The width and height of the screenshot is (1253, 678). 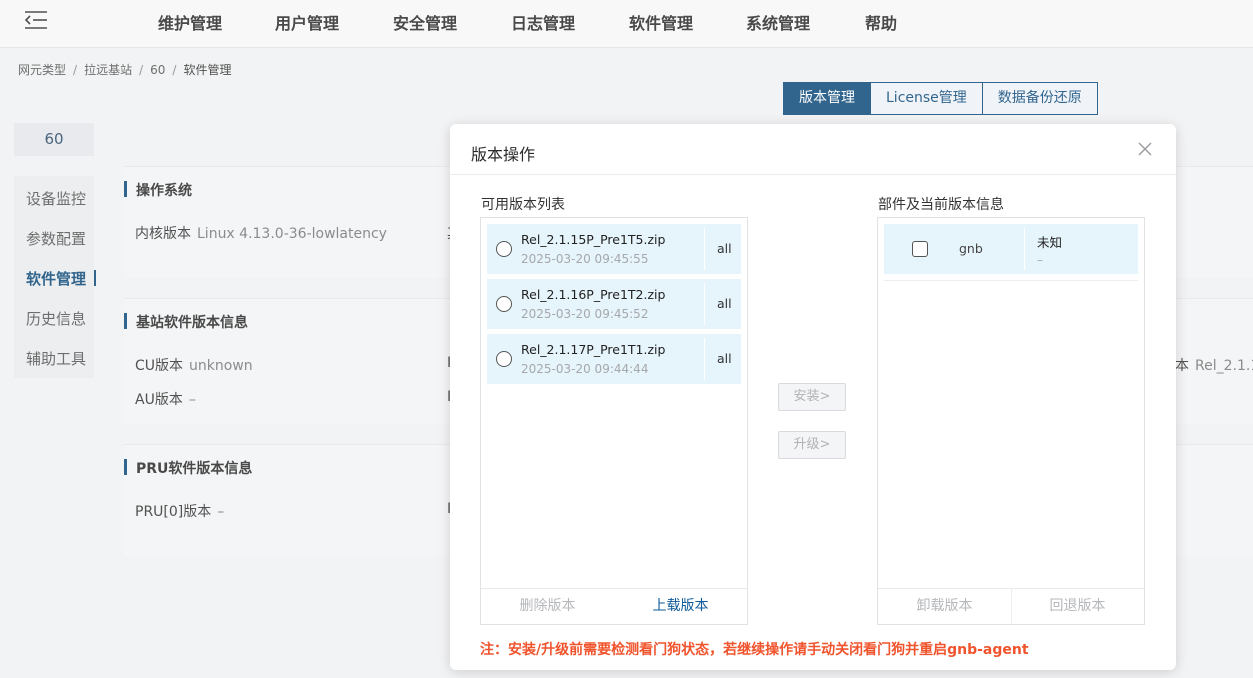 What do you see at coordinates (812, 445) in the screenshot?
I see `upgrade-button: 升级>` at bounding box center [812, 445].